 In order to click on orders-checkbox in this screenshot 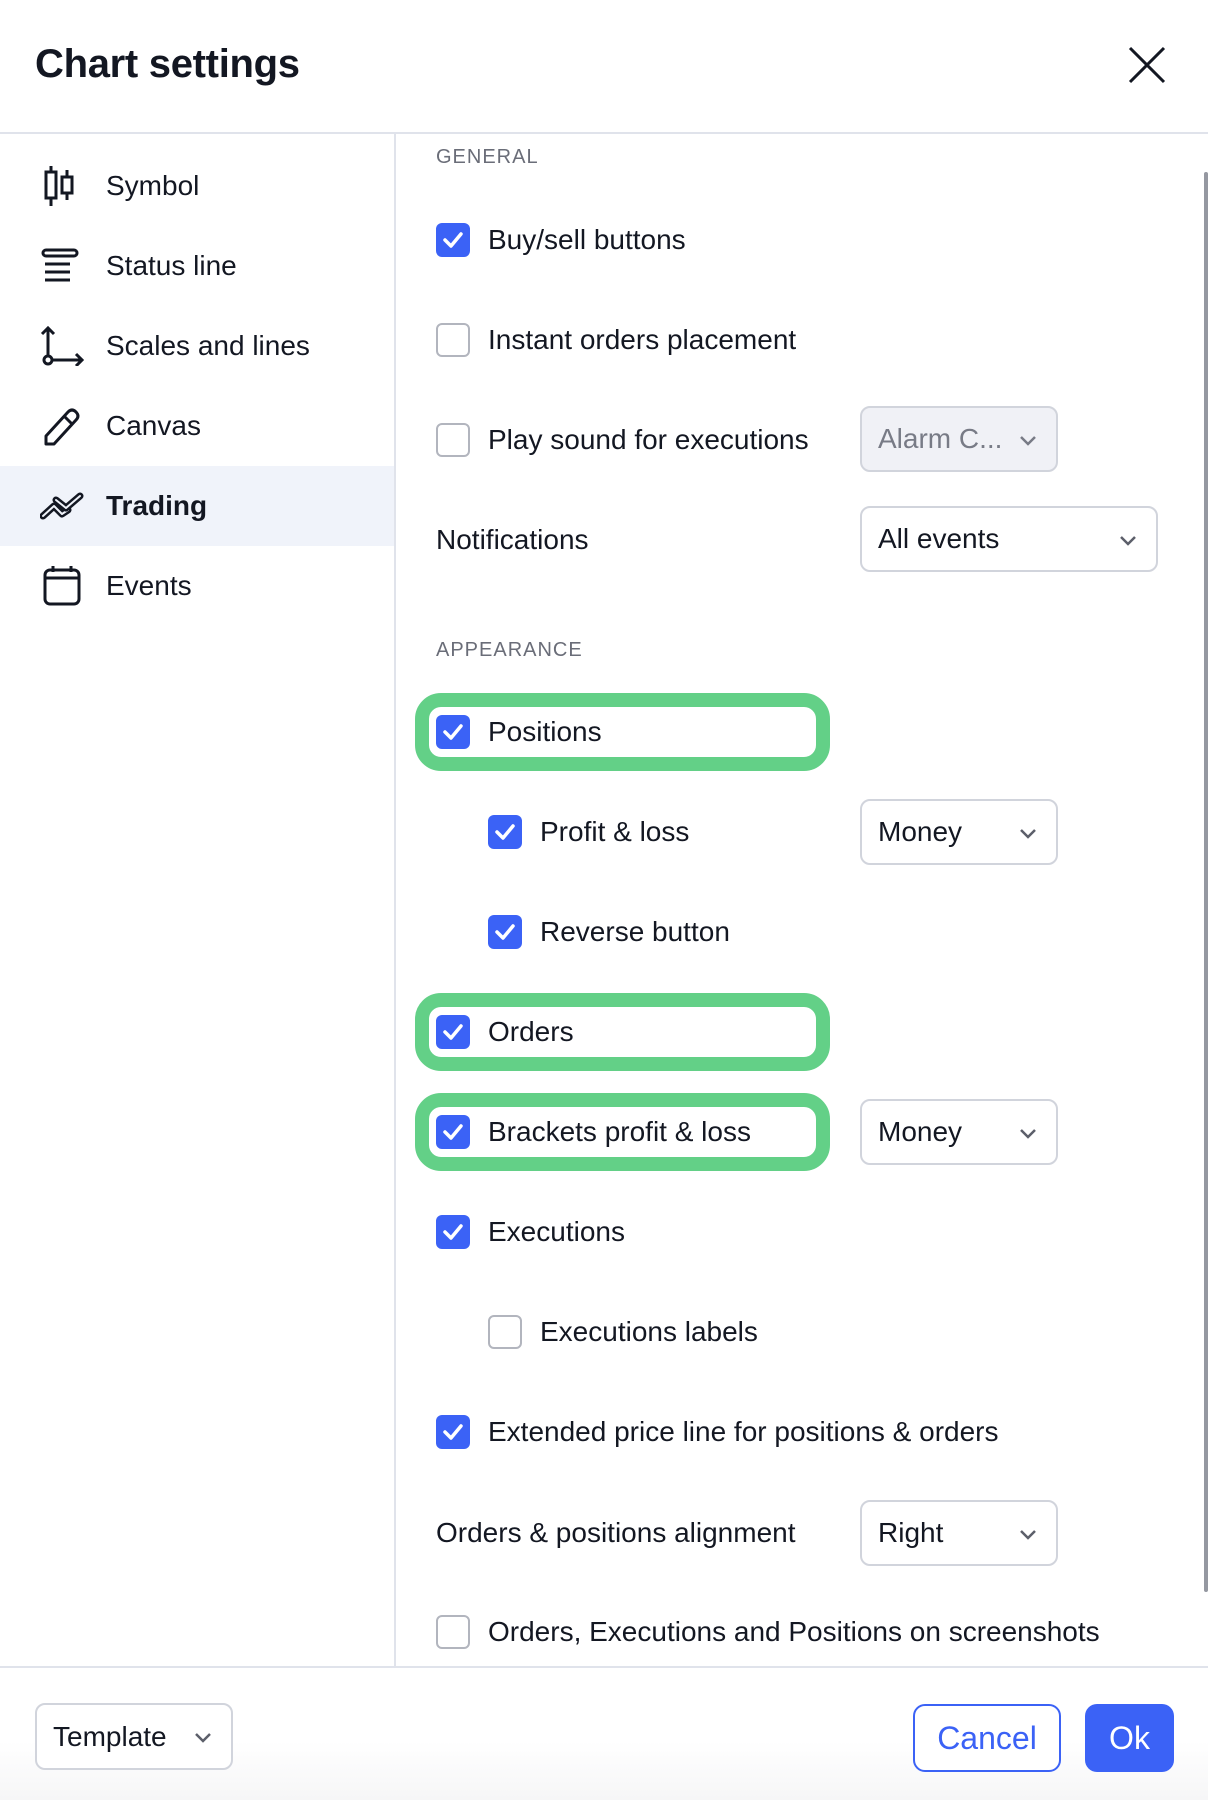, I will do `click(453, 1032)`.